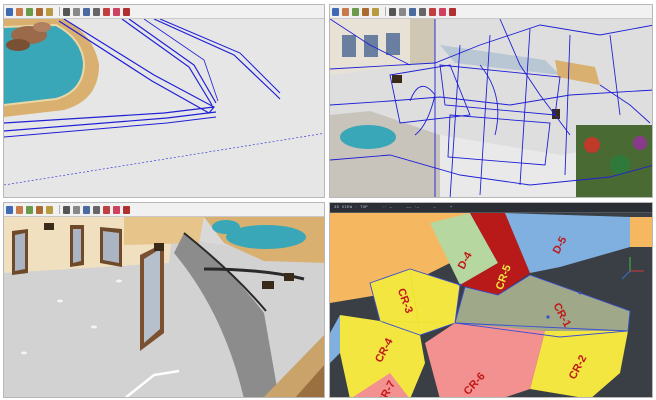 Image resolution: width=656 pixels, height=400 pixels. What do you see at coordinates (385, 154) in the screenshot?
I see `floor-slab` at bounding box center [385, 154].